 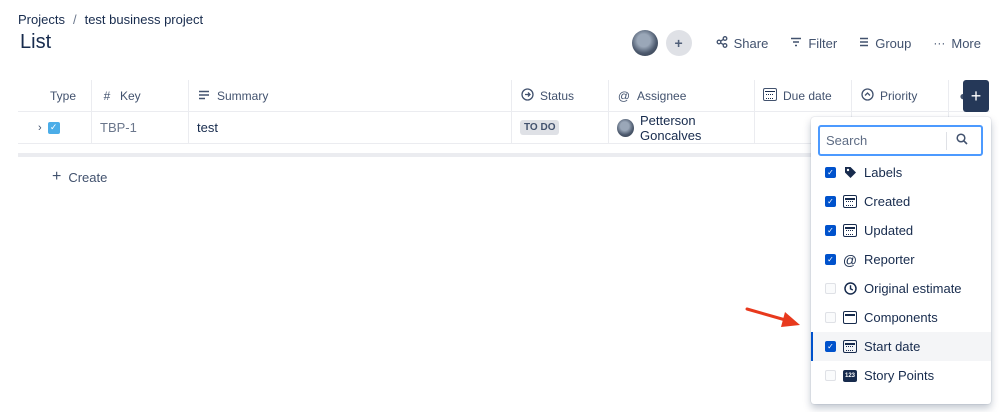 I want to click on option-reporter: ✓ @ Reporter, so click(x=901, y=259).